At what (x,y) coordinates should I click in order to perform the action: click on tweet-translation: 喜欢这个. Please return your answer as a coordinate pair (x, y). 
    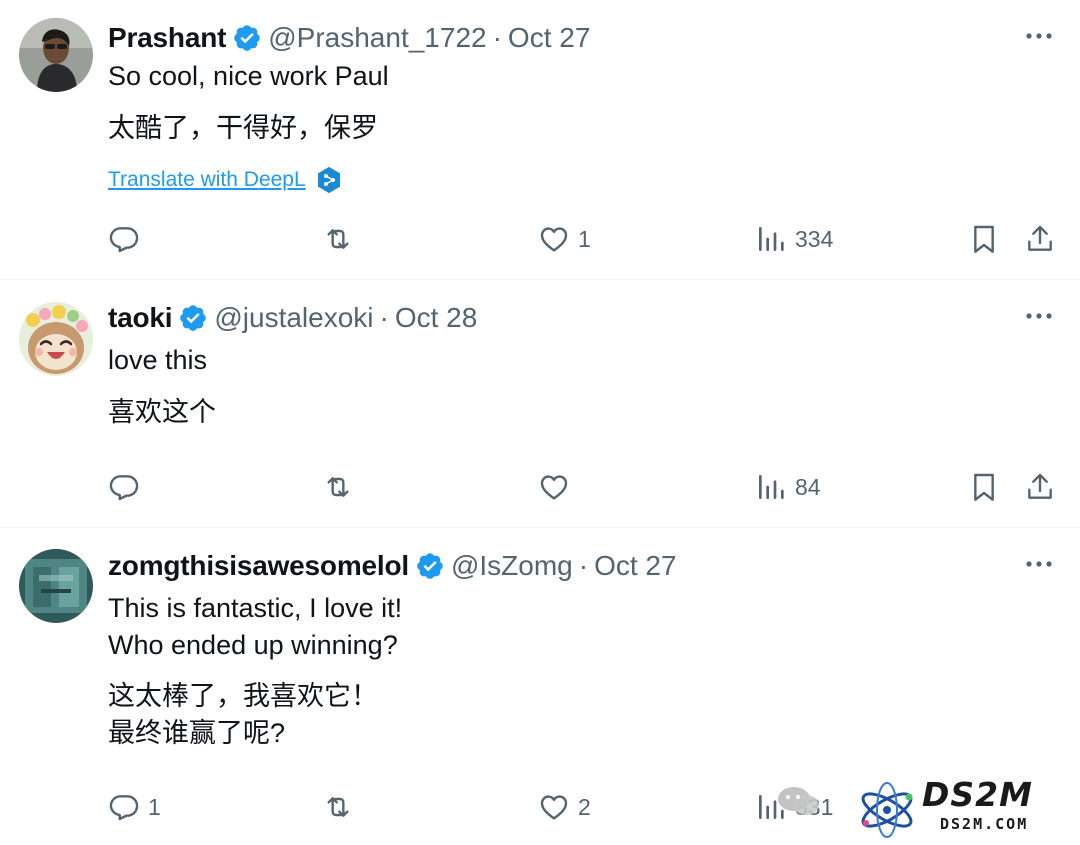
    Looking at the image, I should click on (162, 412).